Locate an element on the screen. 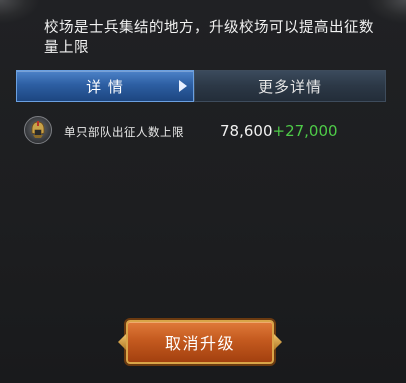 The width and height of the screenshot is (406, 383). stat-value-group: 78,600+27,000 is located at coordinates (279, 131).